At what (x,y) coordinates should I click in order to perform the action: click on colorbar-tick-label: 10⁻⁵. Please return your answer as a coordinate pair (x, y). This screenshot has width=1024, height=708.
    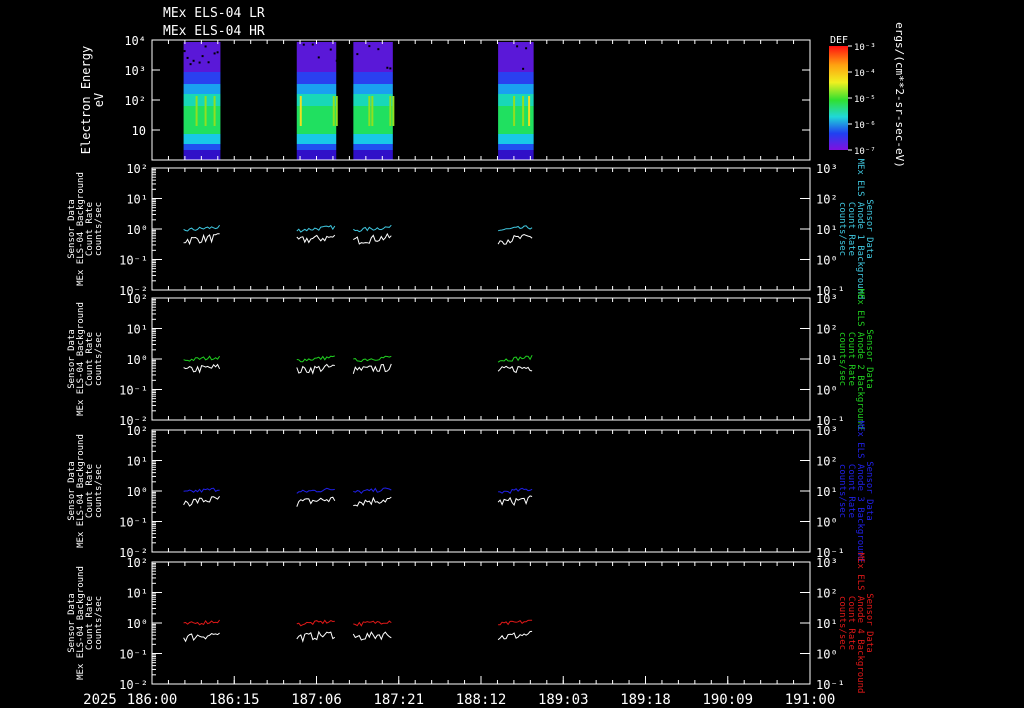
    Looking at the image, I should click on (865, 100).